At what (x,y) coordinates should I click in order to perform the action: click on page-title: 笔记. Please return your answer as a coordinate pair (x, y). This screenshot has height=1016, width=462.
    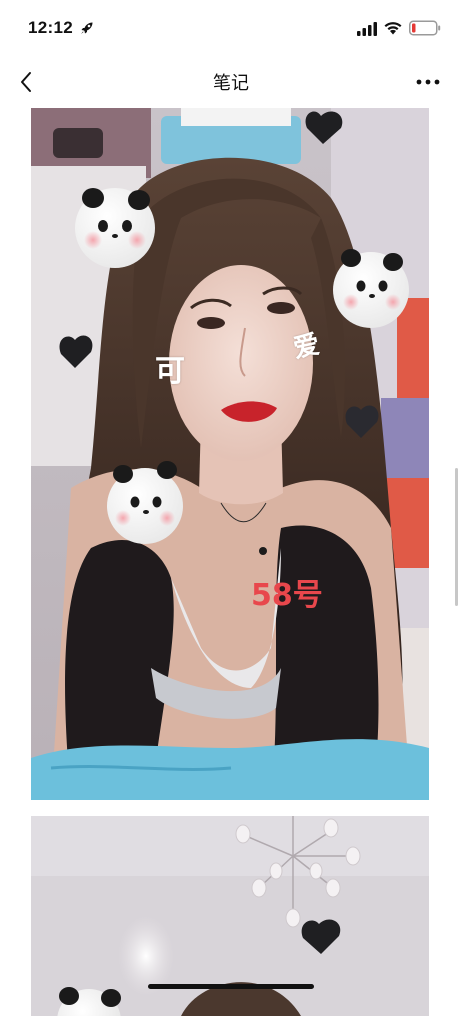
    Looking at the image, I should click on (231, 83).